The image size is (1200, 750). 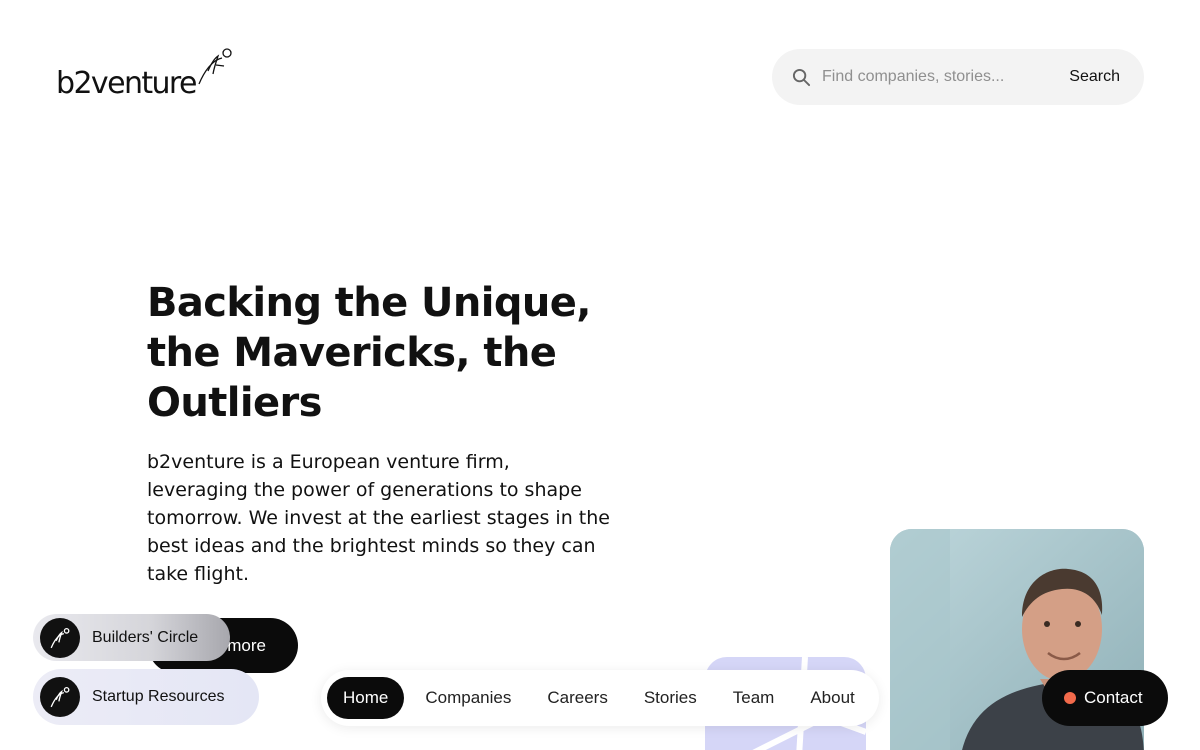 What do you see at coordinates (577, 698) in the screenshot?
I see `nav-item-careers: Careers` at bounding box center [577, 698].